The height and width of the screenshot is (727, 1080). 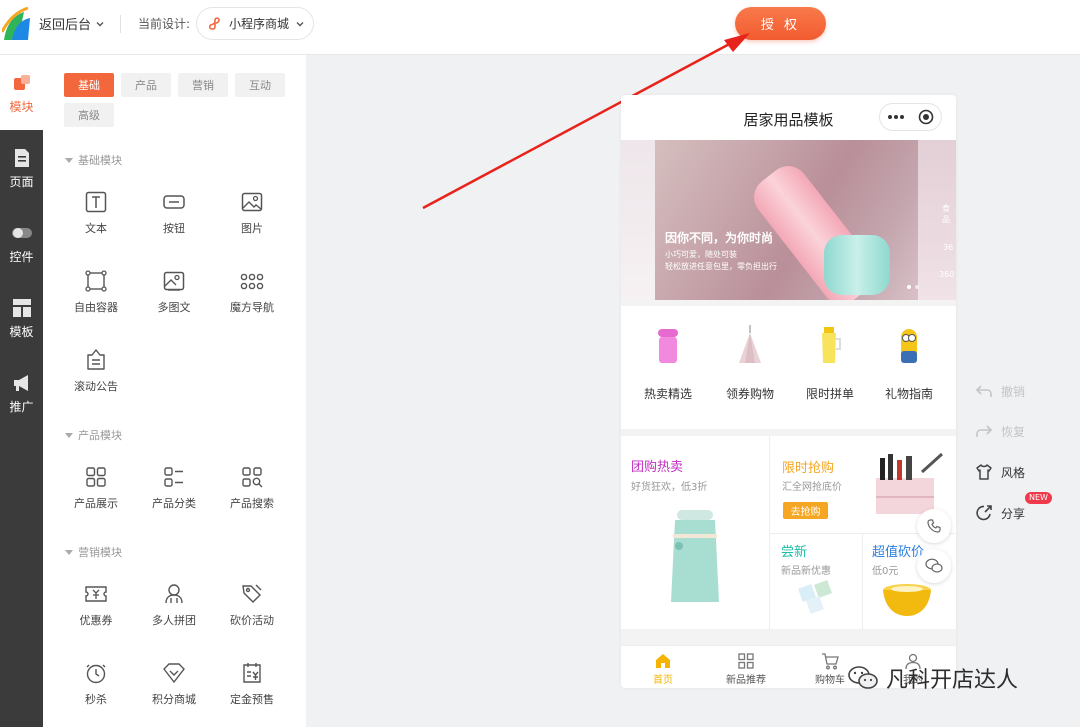 I want to click on module-flash-sale: 秒杀, so click(x=96, y=684).